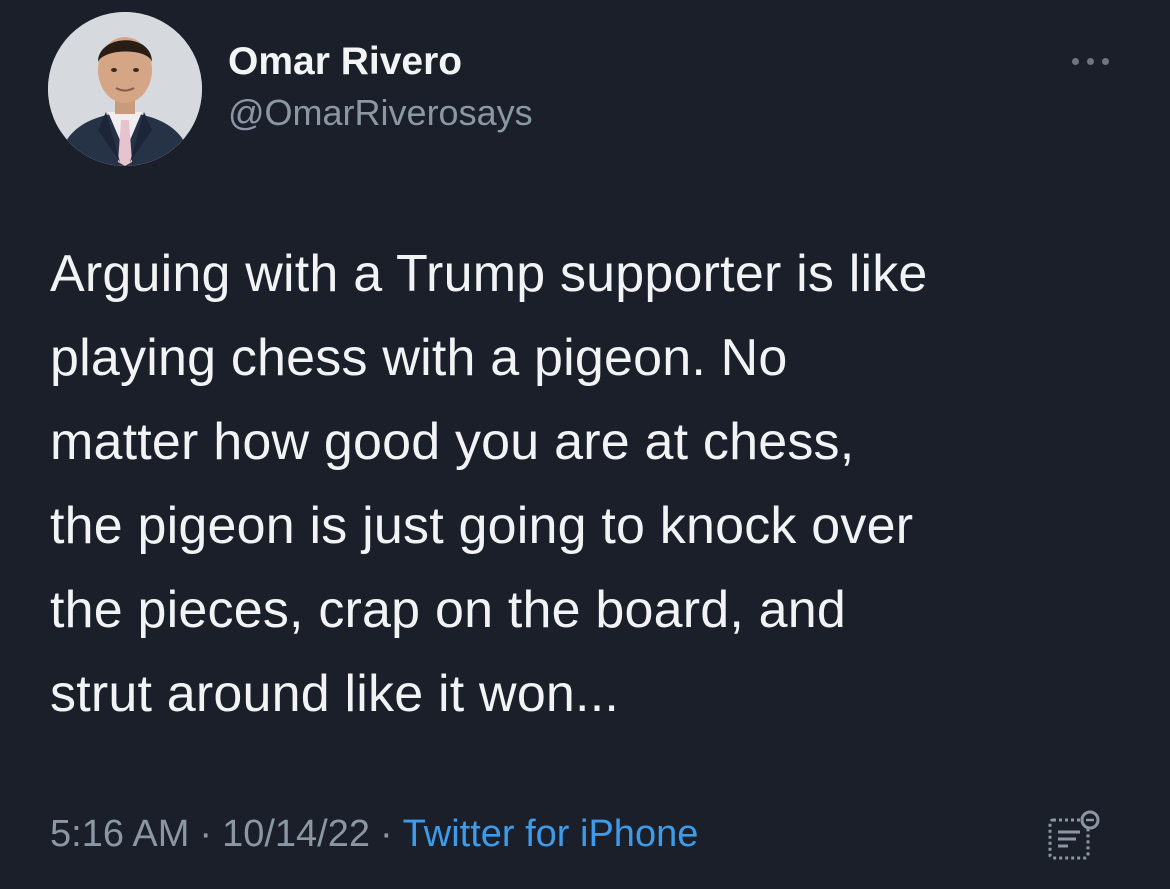 Image resolution: width=1170 pixels, height=889 pixels. I want to click on more-horizontal-icon, so click(1075, 61).